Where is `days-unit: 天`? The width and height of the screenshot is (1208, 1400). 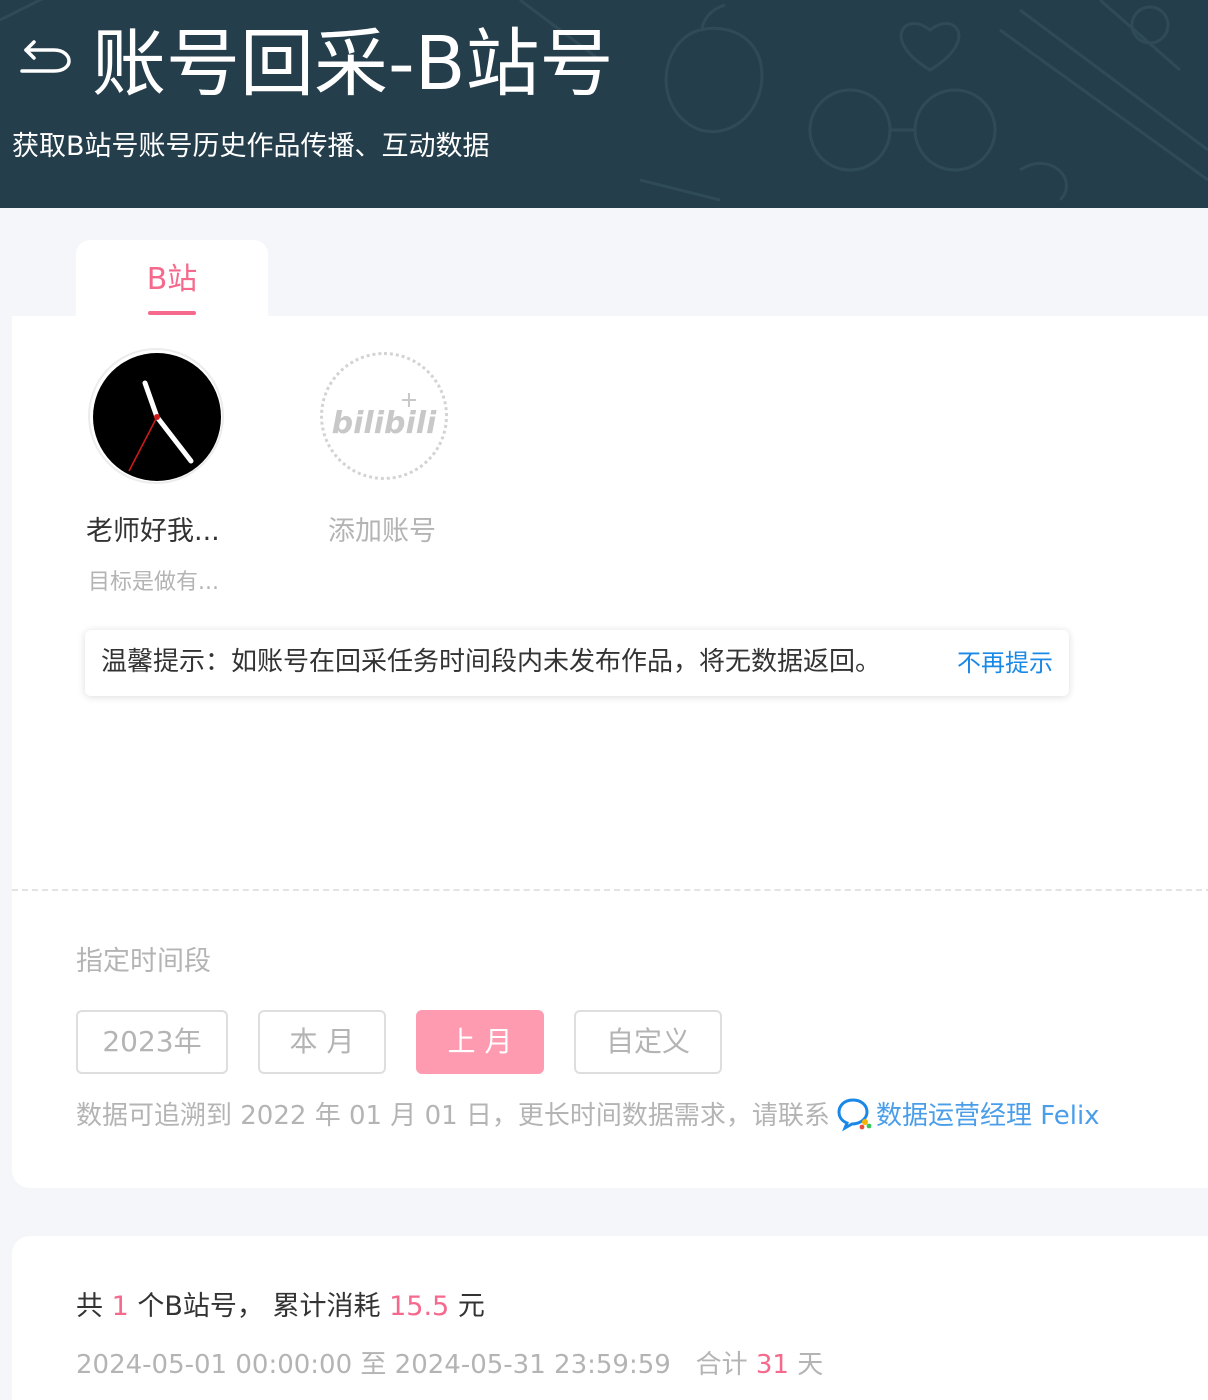 days-unit: 天 is located at coordinates (810, 1365).